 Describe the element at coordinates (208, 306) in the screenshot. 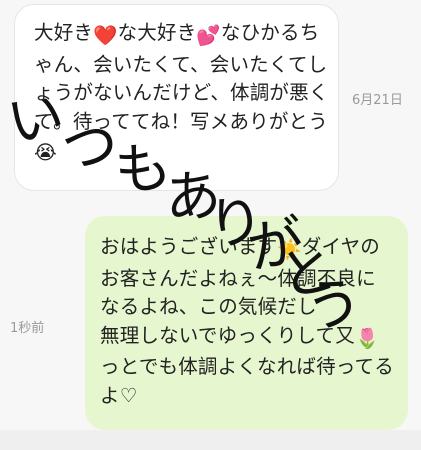

I see `sent-line-3: なるよね、この気候だし` at that location.